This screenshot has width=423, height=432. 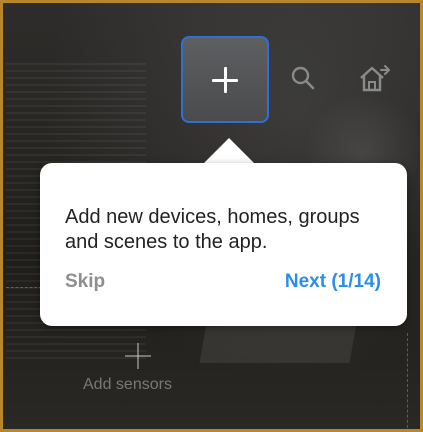 I want to click on dashed-divider-vertical, so click(x=407, y=381).